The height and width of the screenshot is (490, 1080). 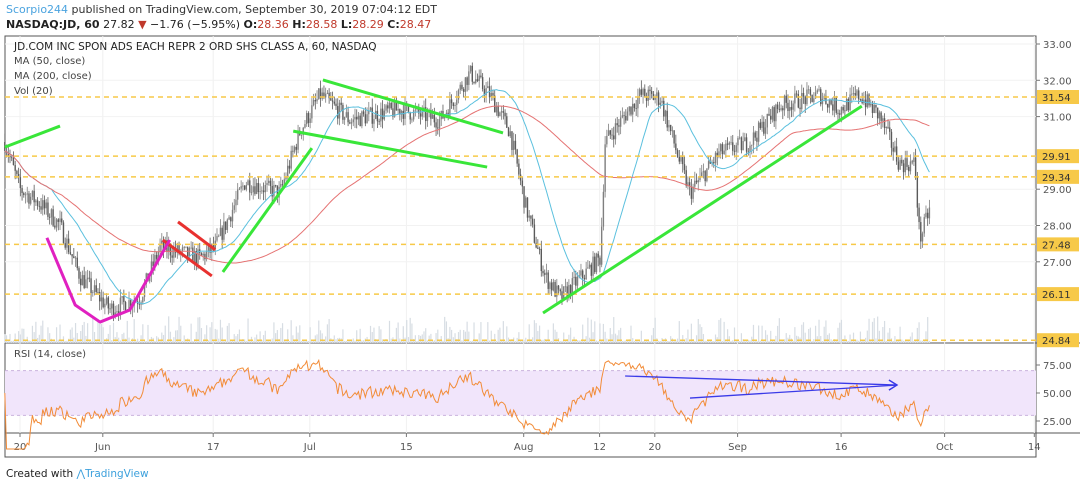 I want to click on level-label: 31.54, so click(x=1056, y=98).